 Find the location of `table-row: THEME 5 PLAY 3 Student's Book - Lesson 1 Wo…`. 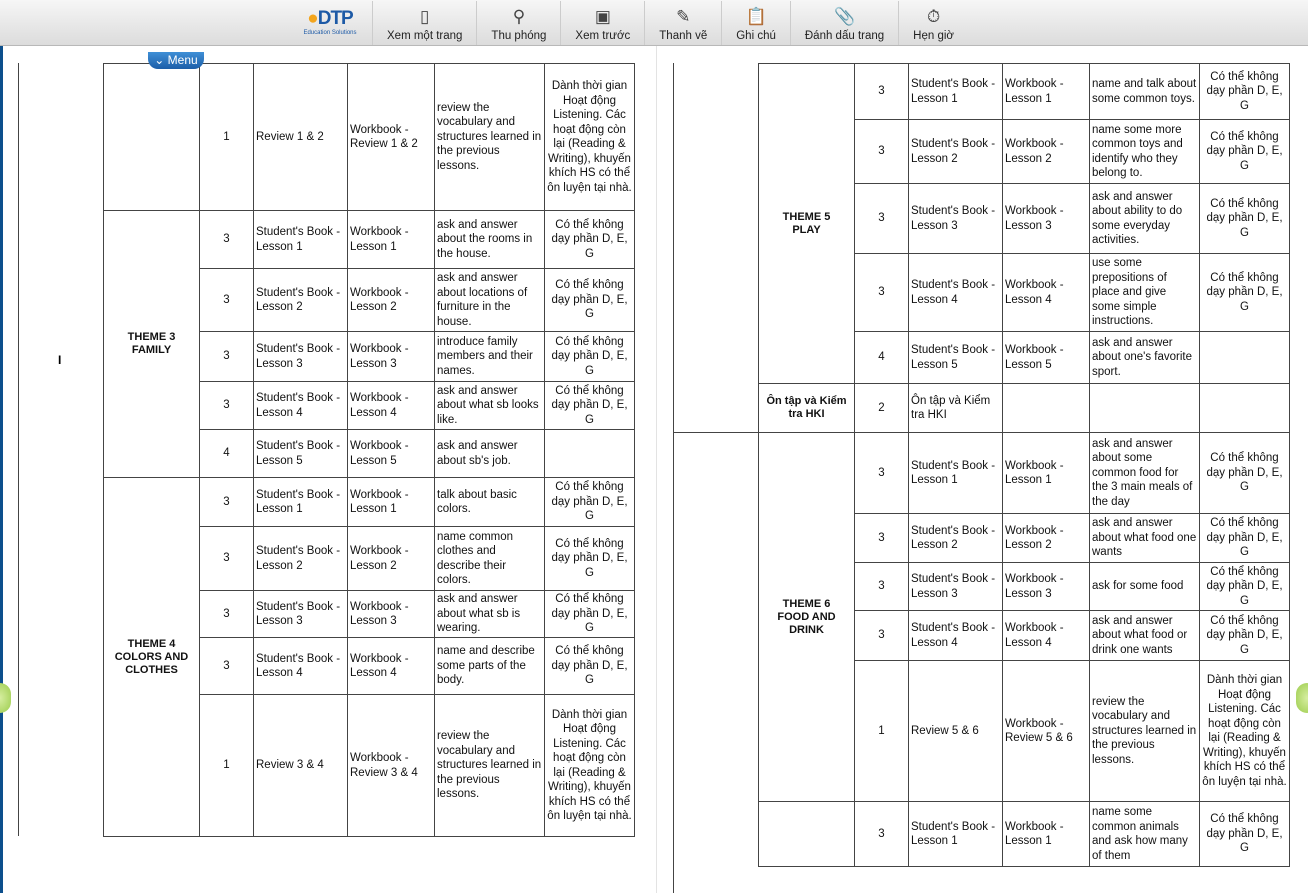

table-row: THEME 5 PLAY 3 Student's Book - Lesson 1 Wo… is located at coordinates (1024, 223).